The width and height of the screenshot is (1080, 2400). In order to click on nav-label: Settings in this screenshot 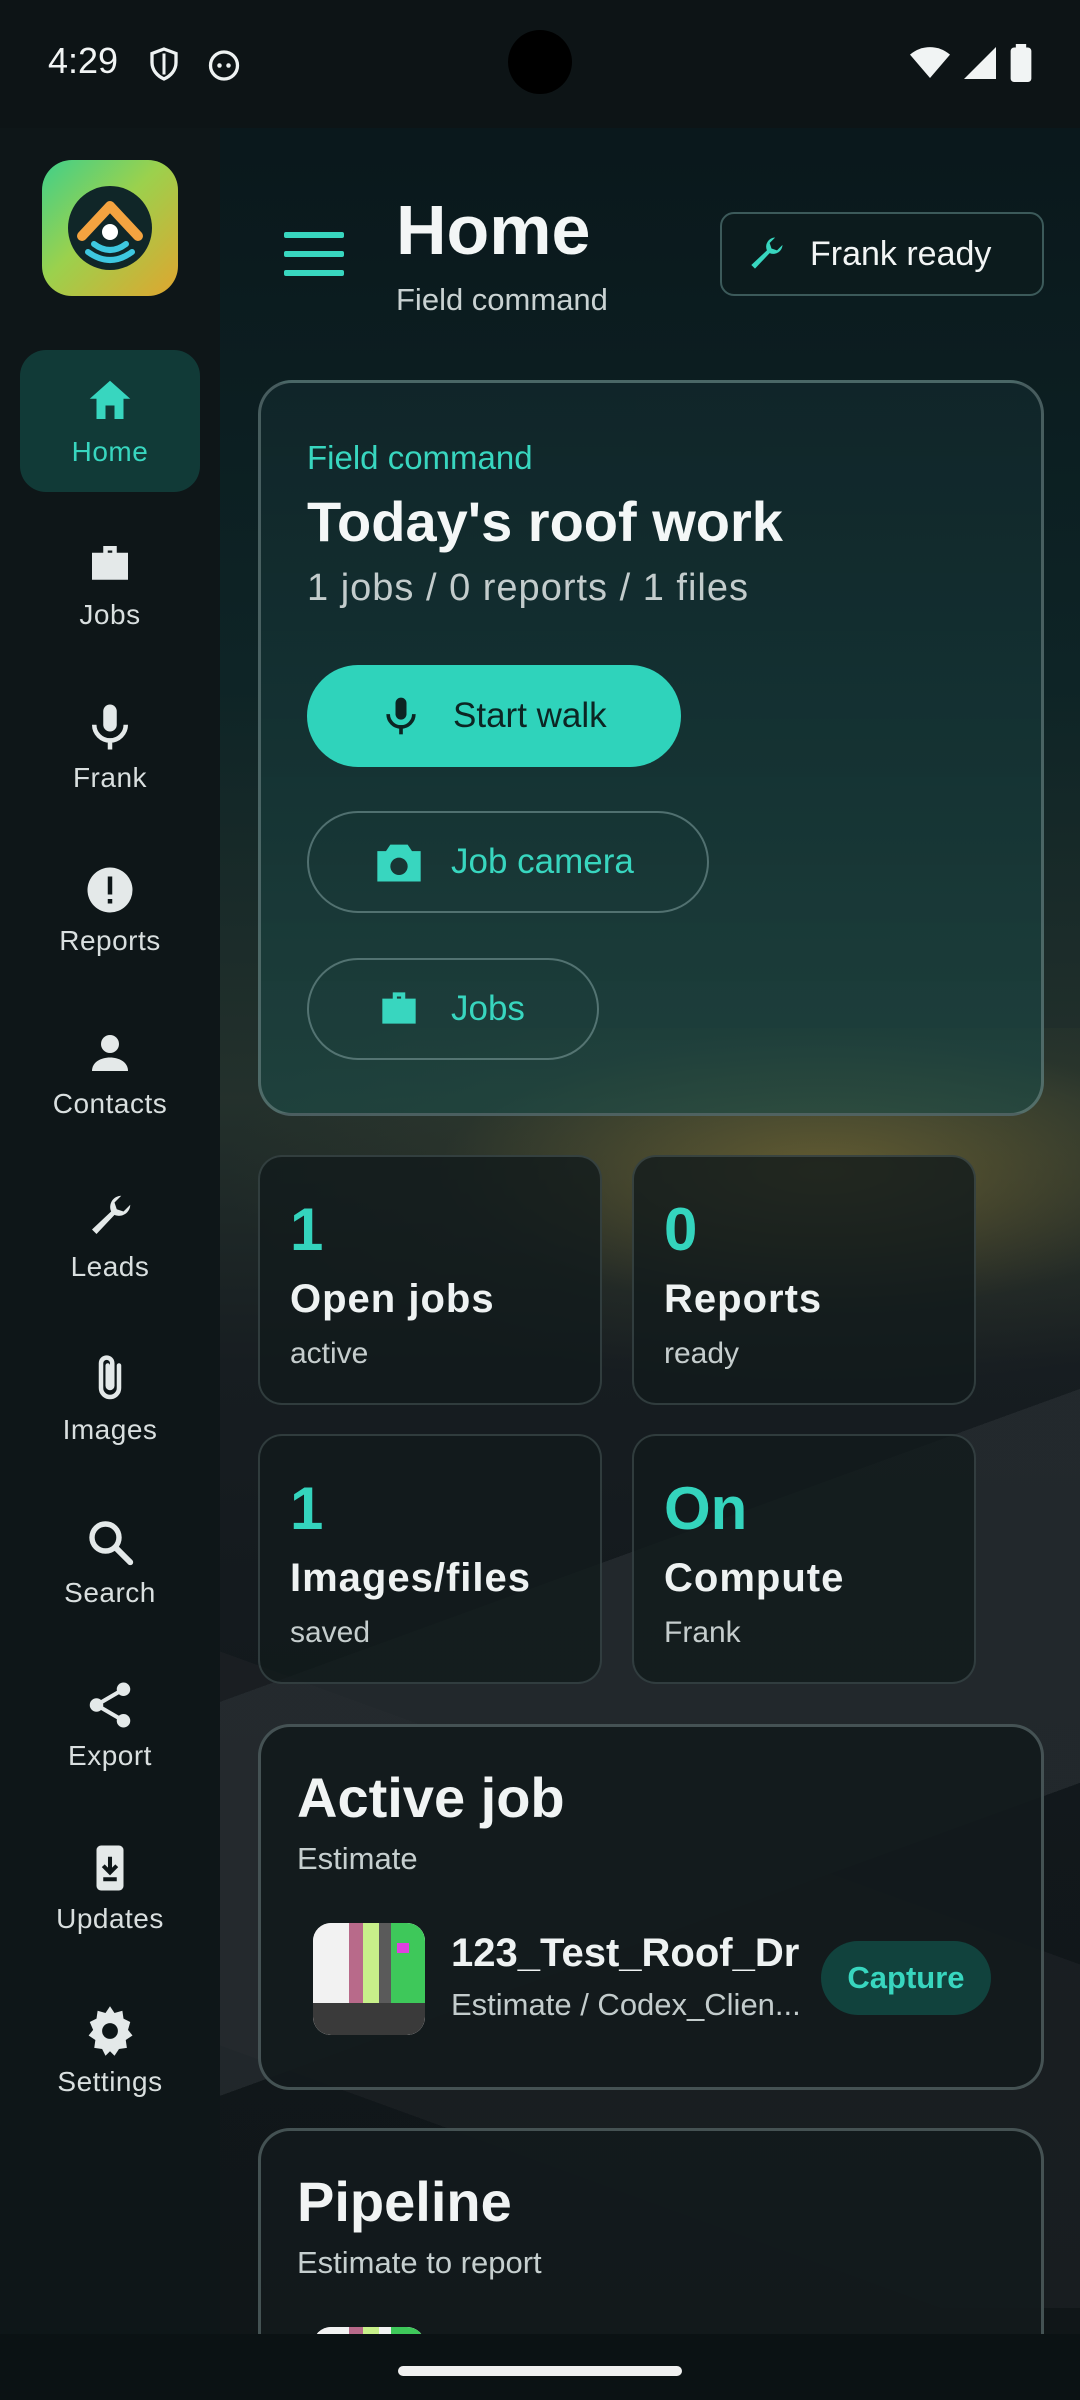, I will do `click(110, 2081)`.